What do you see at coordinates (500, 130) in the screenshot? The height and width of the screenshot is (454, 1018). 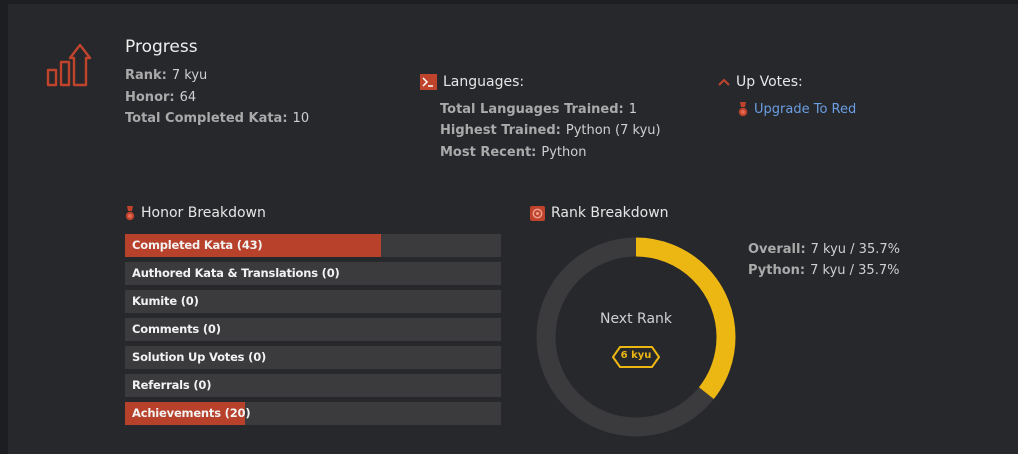 I see `highest-trained-label: Highest Trained:` at bounding box center [500, 130].